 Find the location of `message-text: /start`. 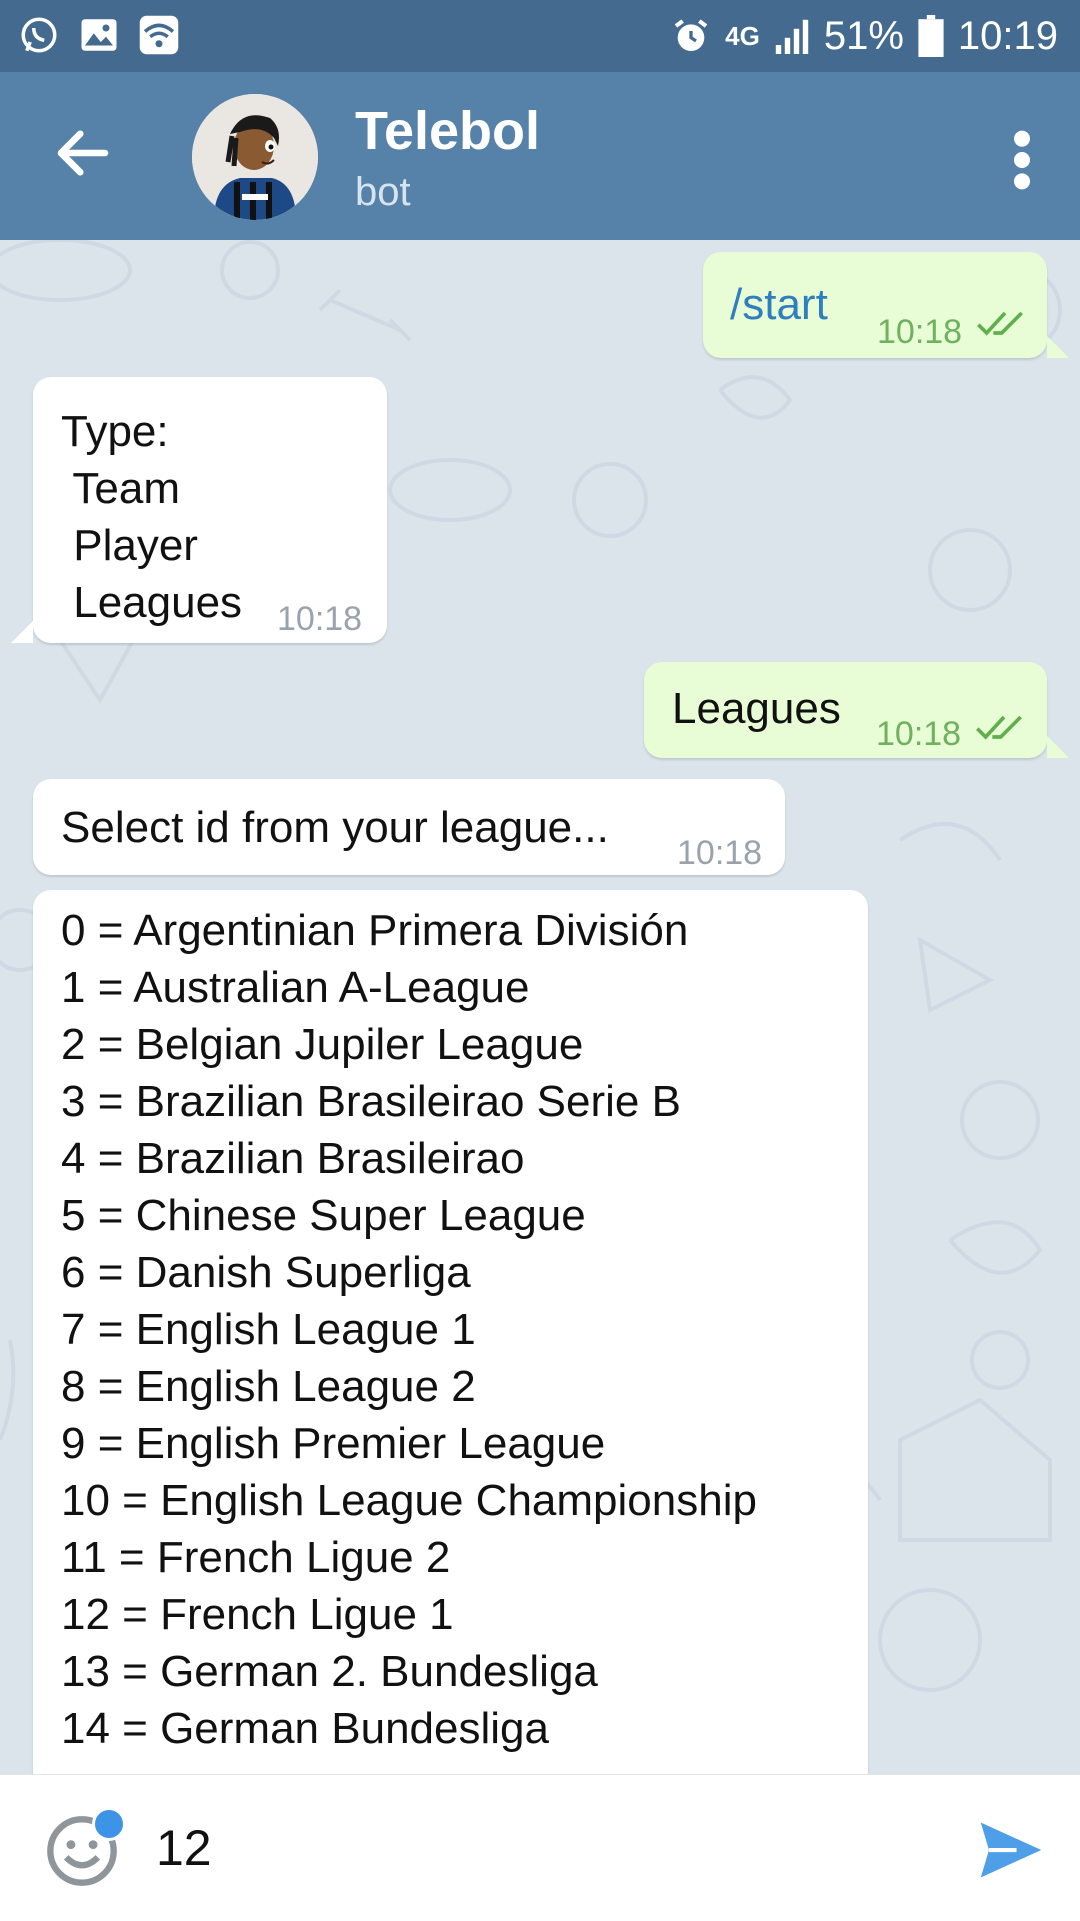

message-text: /start is located at coordinates (779, 304).